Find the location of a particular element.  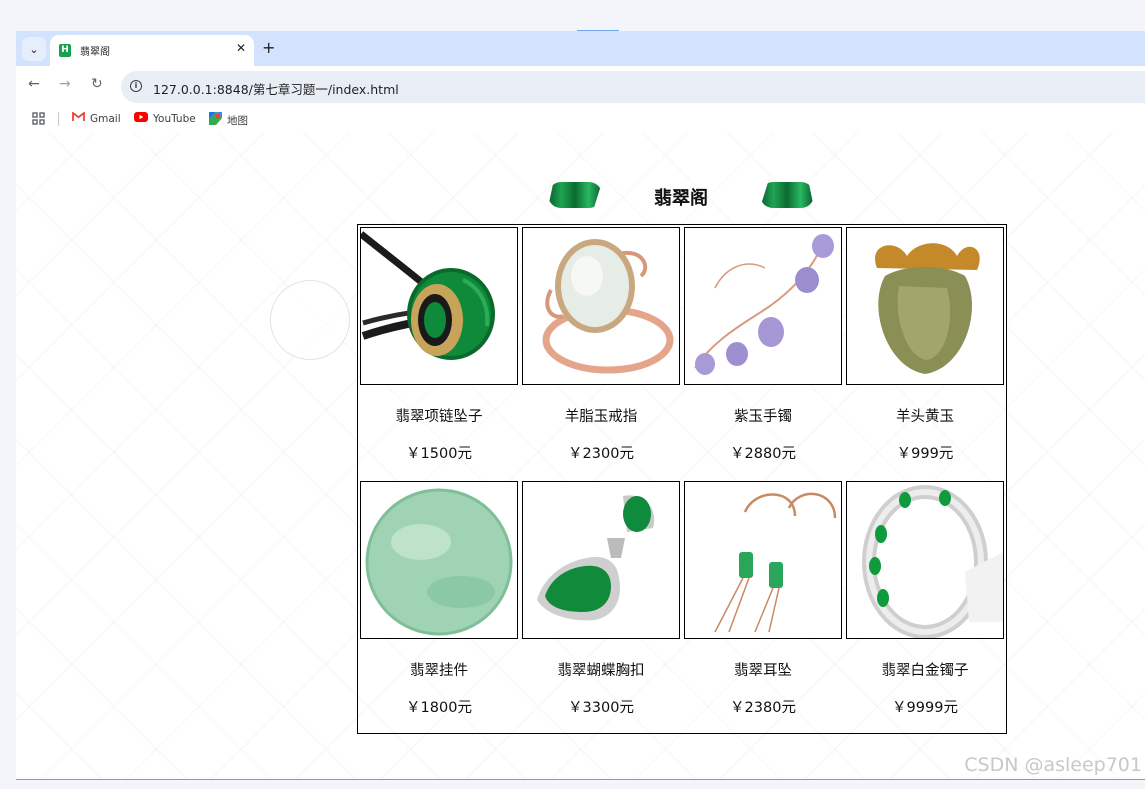

bookmarks-bar: Gmail YouTube 地图 is located at coordinates (580, 119).